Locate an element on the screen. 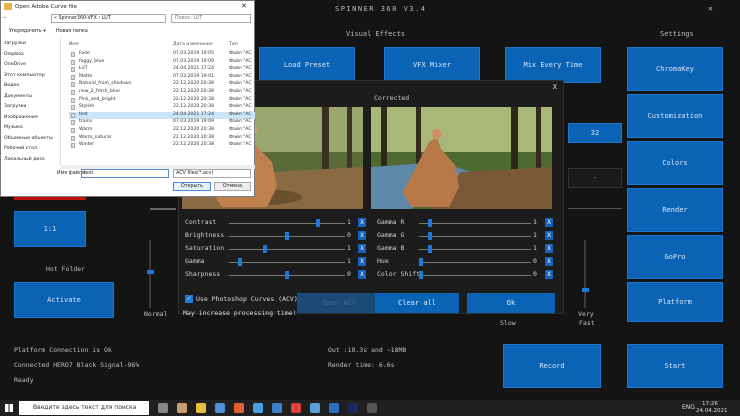 The width and height of the screenshot is (740, 416). nav-item: Загрузки is located at coordinates (15, 106).